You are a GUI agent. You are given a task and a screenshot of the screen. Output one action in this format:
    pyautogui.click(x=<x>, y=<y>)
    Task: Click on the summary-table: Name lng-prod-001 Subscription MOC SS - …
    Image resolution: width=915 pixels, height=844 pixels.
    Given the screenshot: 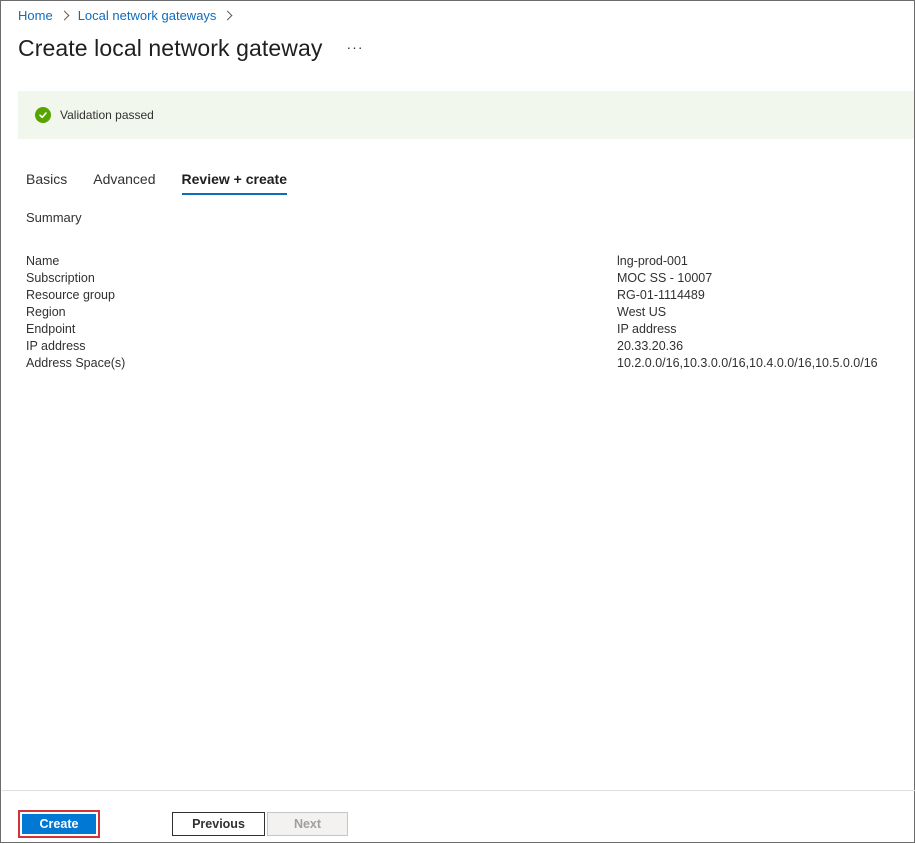 What is the action you would take?
    pyautogui.click(x=461, y=312)
    